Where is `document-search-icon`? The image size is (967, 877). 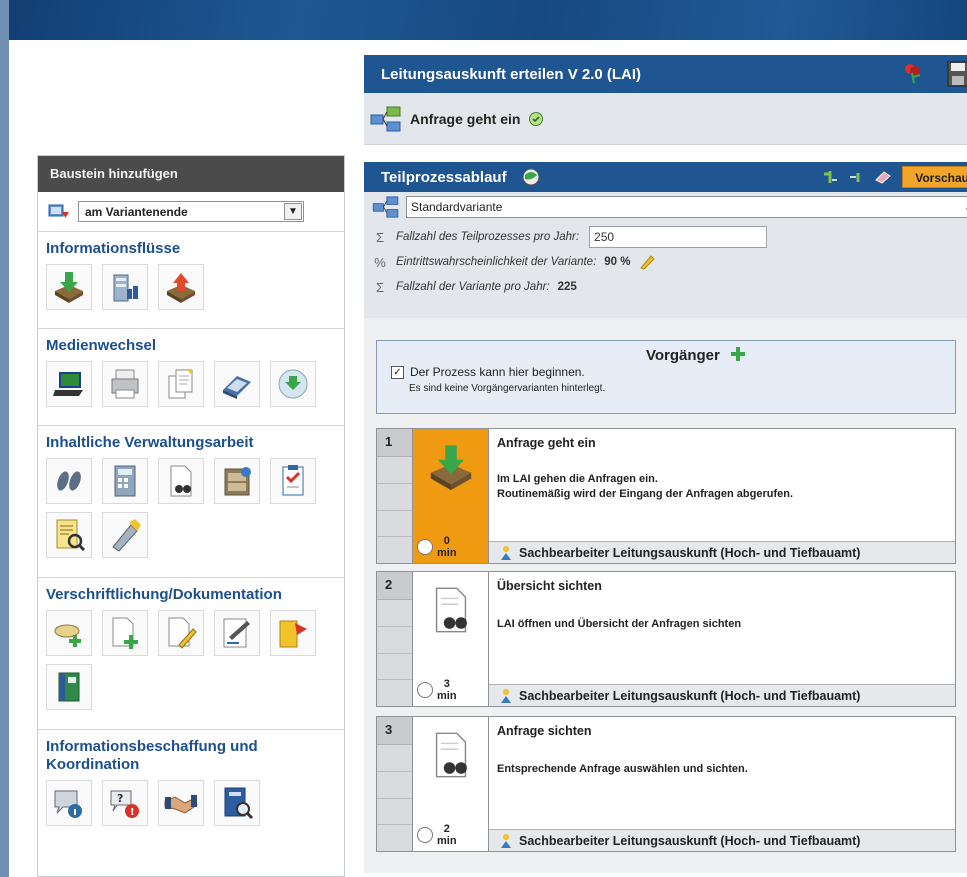
document-search-icon is located at coordinates (69, 535).